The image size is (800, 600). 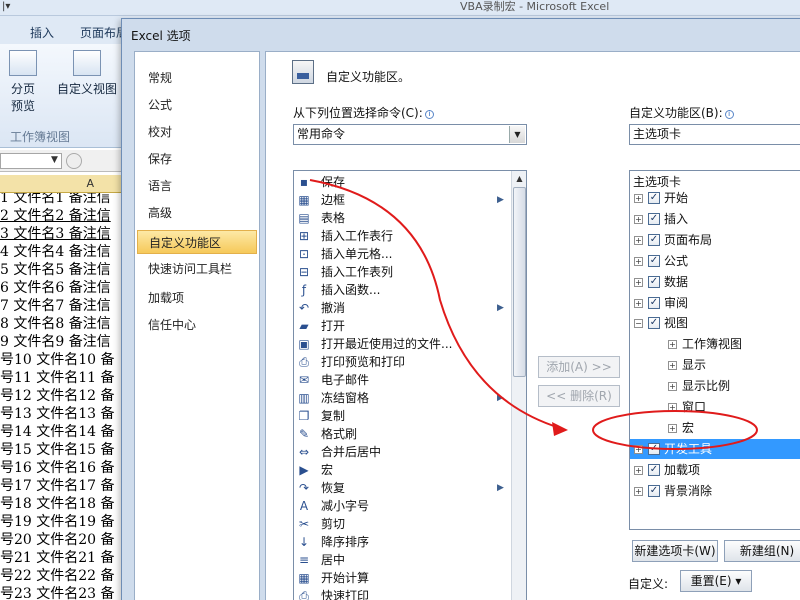 I want to click on annotation-arrow, so click(x=435, y=304).